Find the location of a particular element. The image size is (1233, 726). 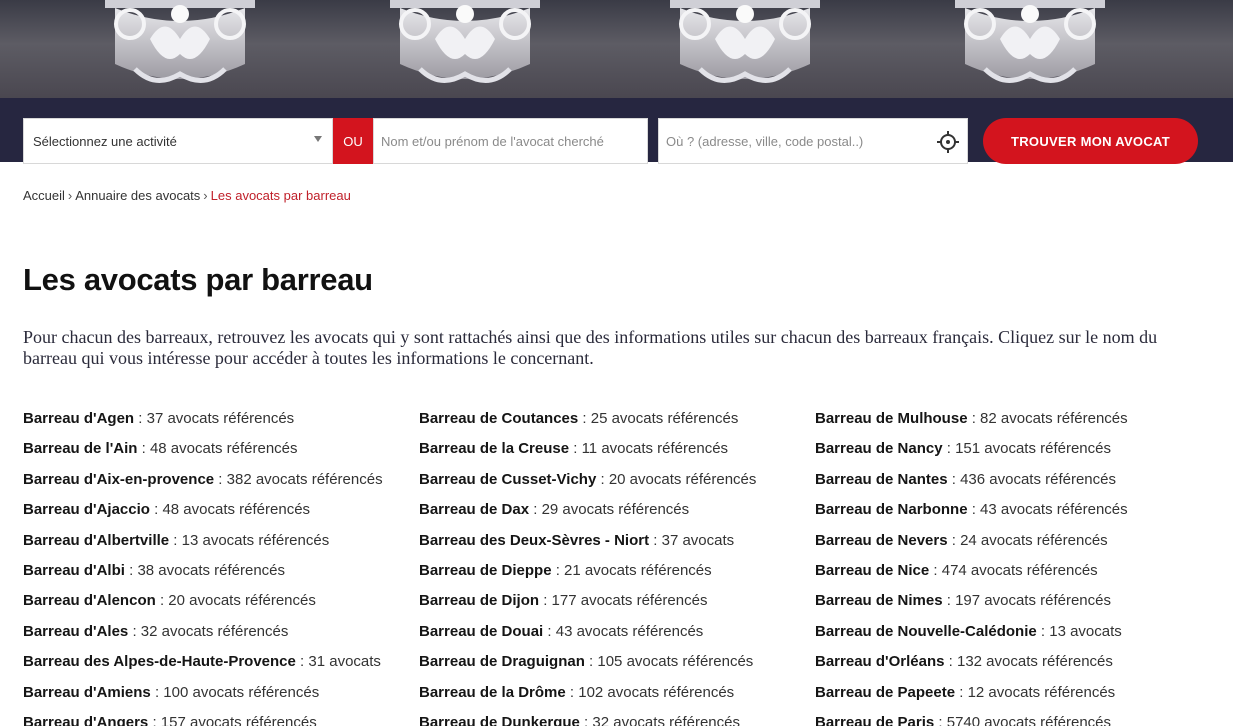

lawyer-count: : 31 avocats is located at coordinates (338, 662).